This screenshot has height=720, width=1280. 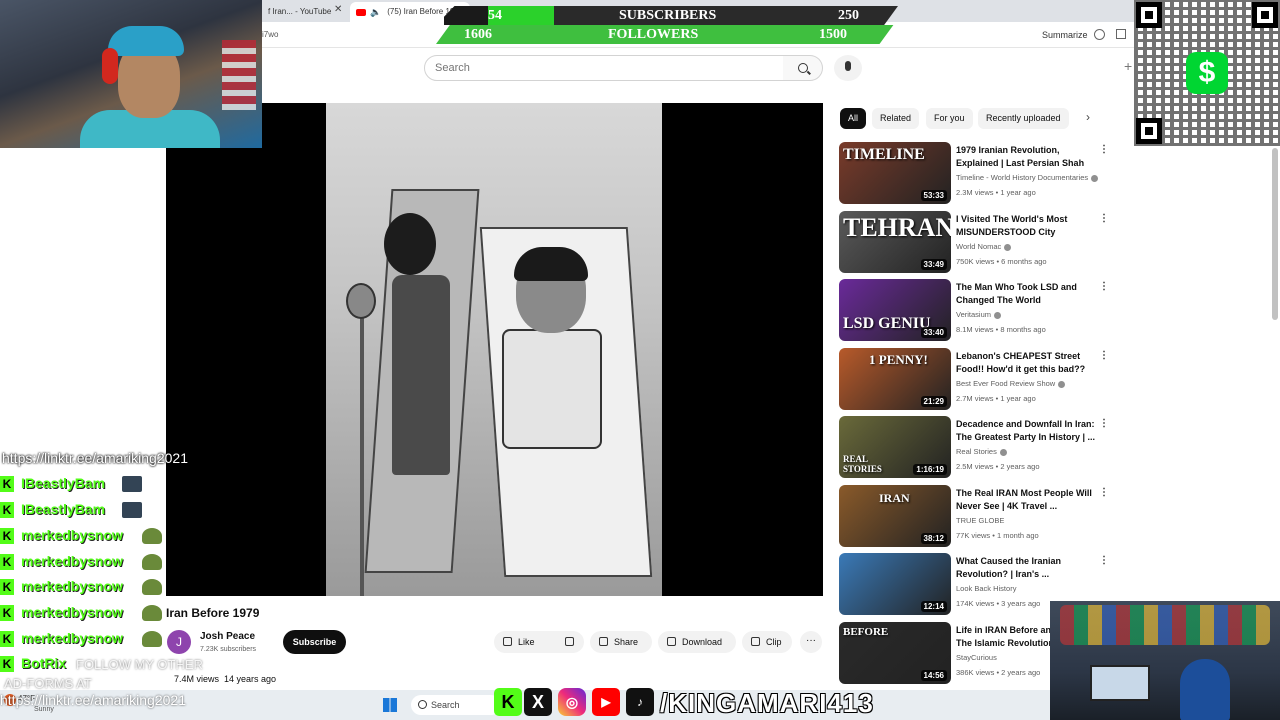 What do you see at coordinates (976, 657) in the screenshot?
I see `recommendation-channel: StayCurious` at bounding box center [976, 657].